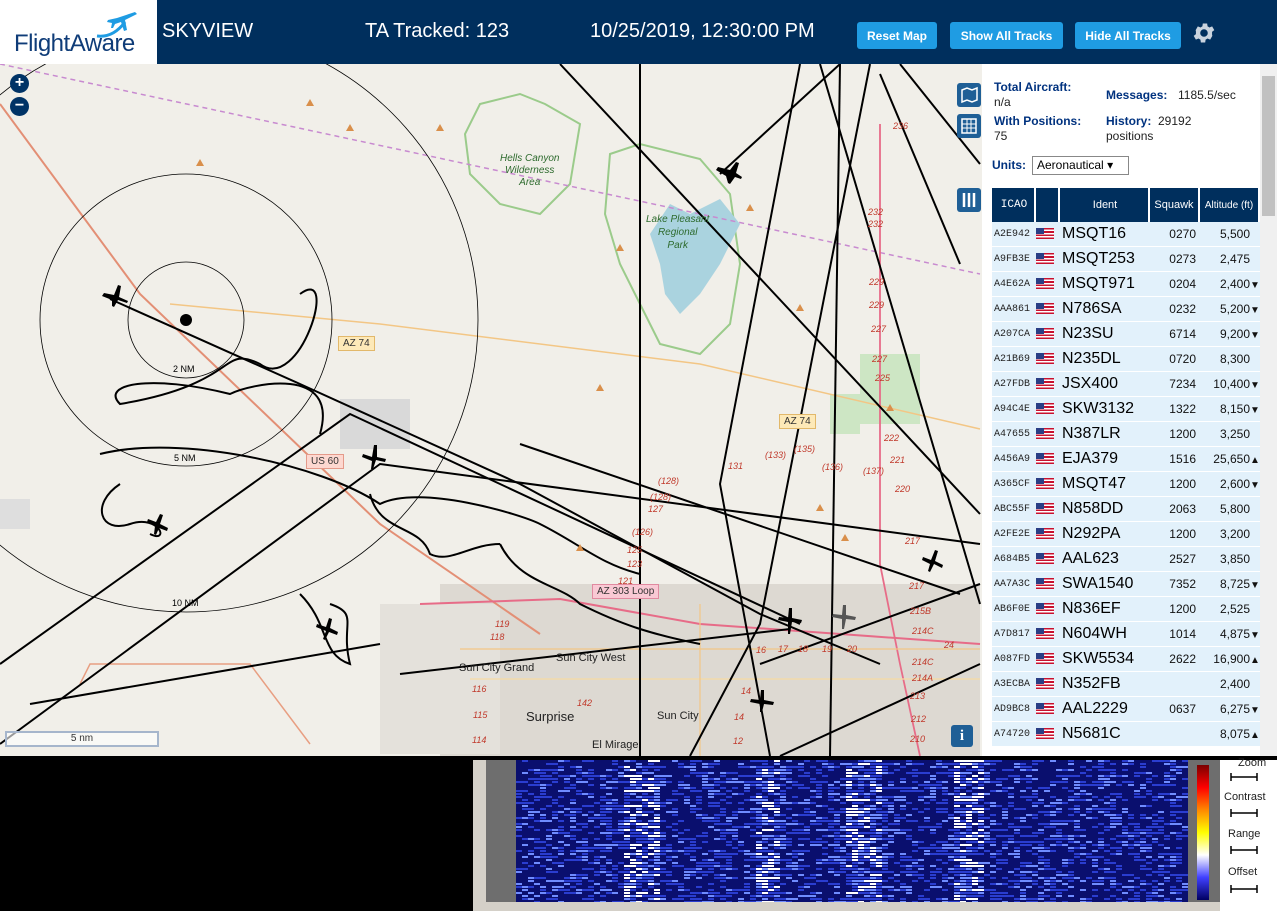 Image resolution: width=1277 pixels, height=911 pixels. Describe the element at coordinates (1128, 35) in the screenshot. I see `hide-all-tracks-button: Hide All Tracks` at that location.